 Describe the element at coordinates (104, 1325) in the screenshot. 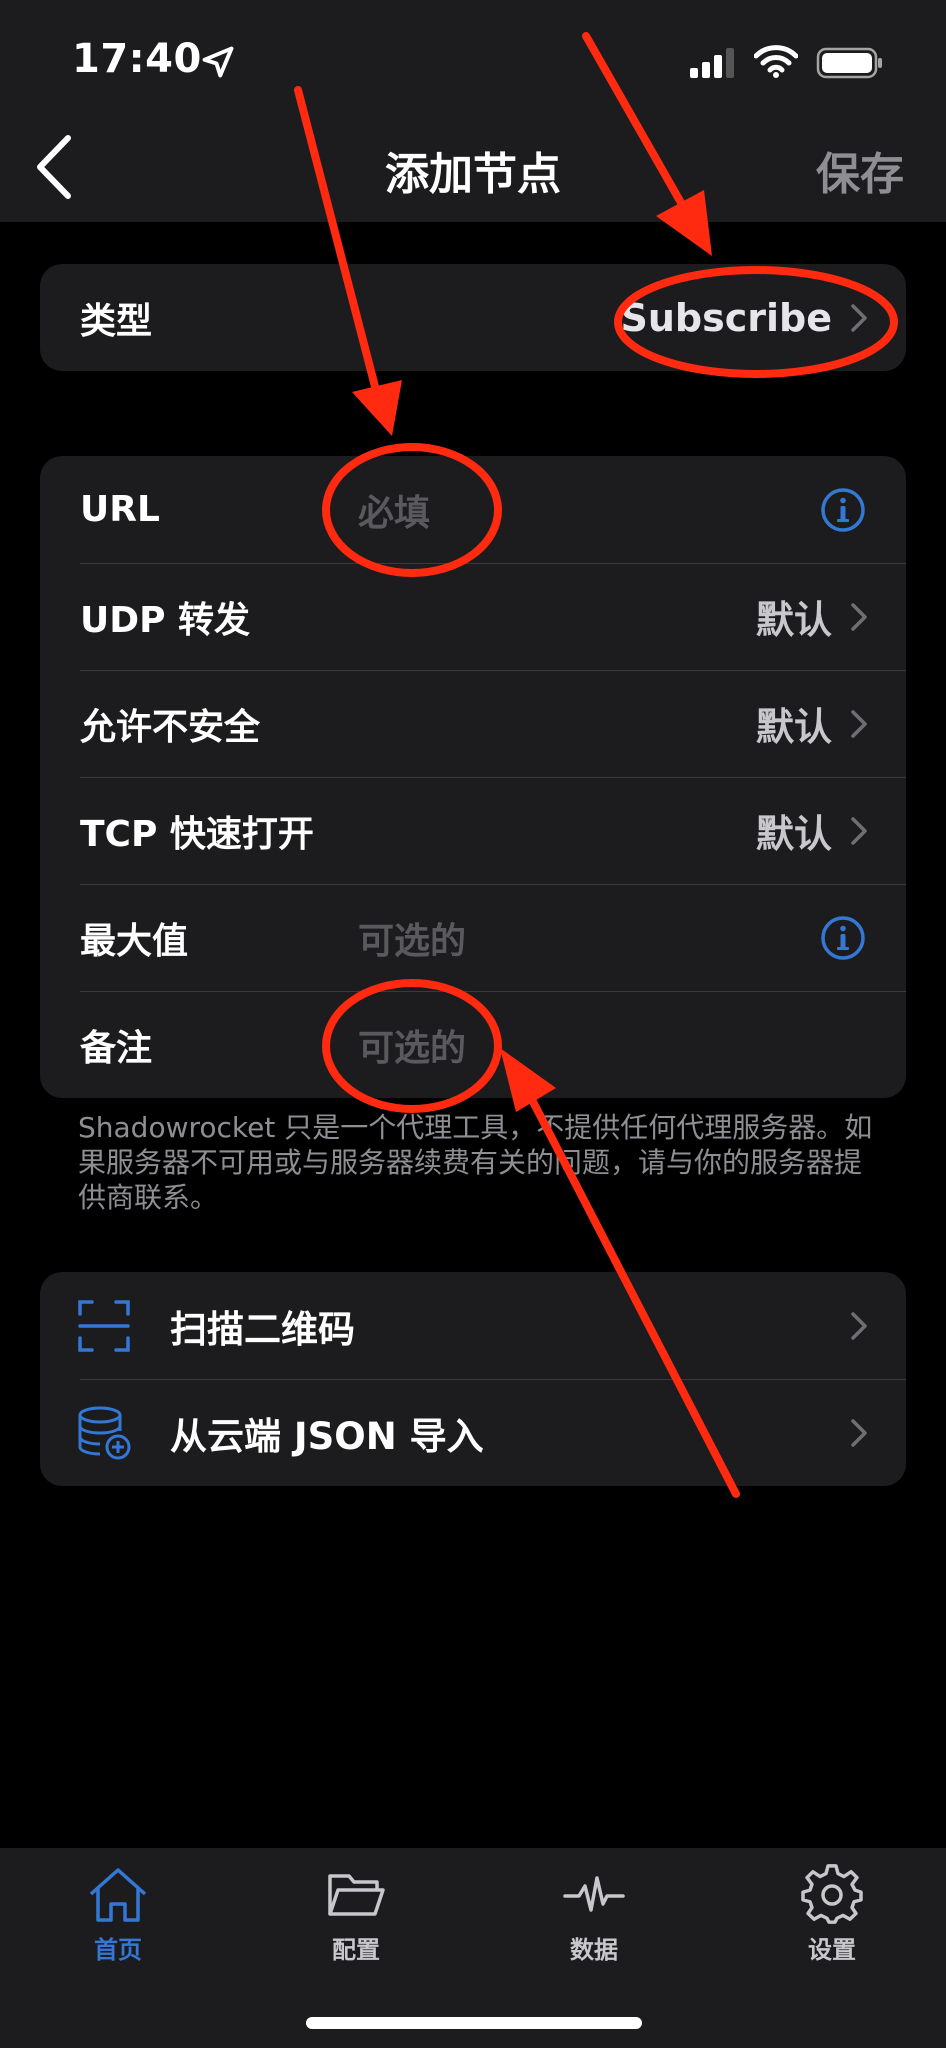

I see `qr-scan-icon` at that location.